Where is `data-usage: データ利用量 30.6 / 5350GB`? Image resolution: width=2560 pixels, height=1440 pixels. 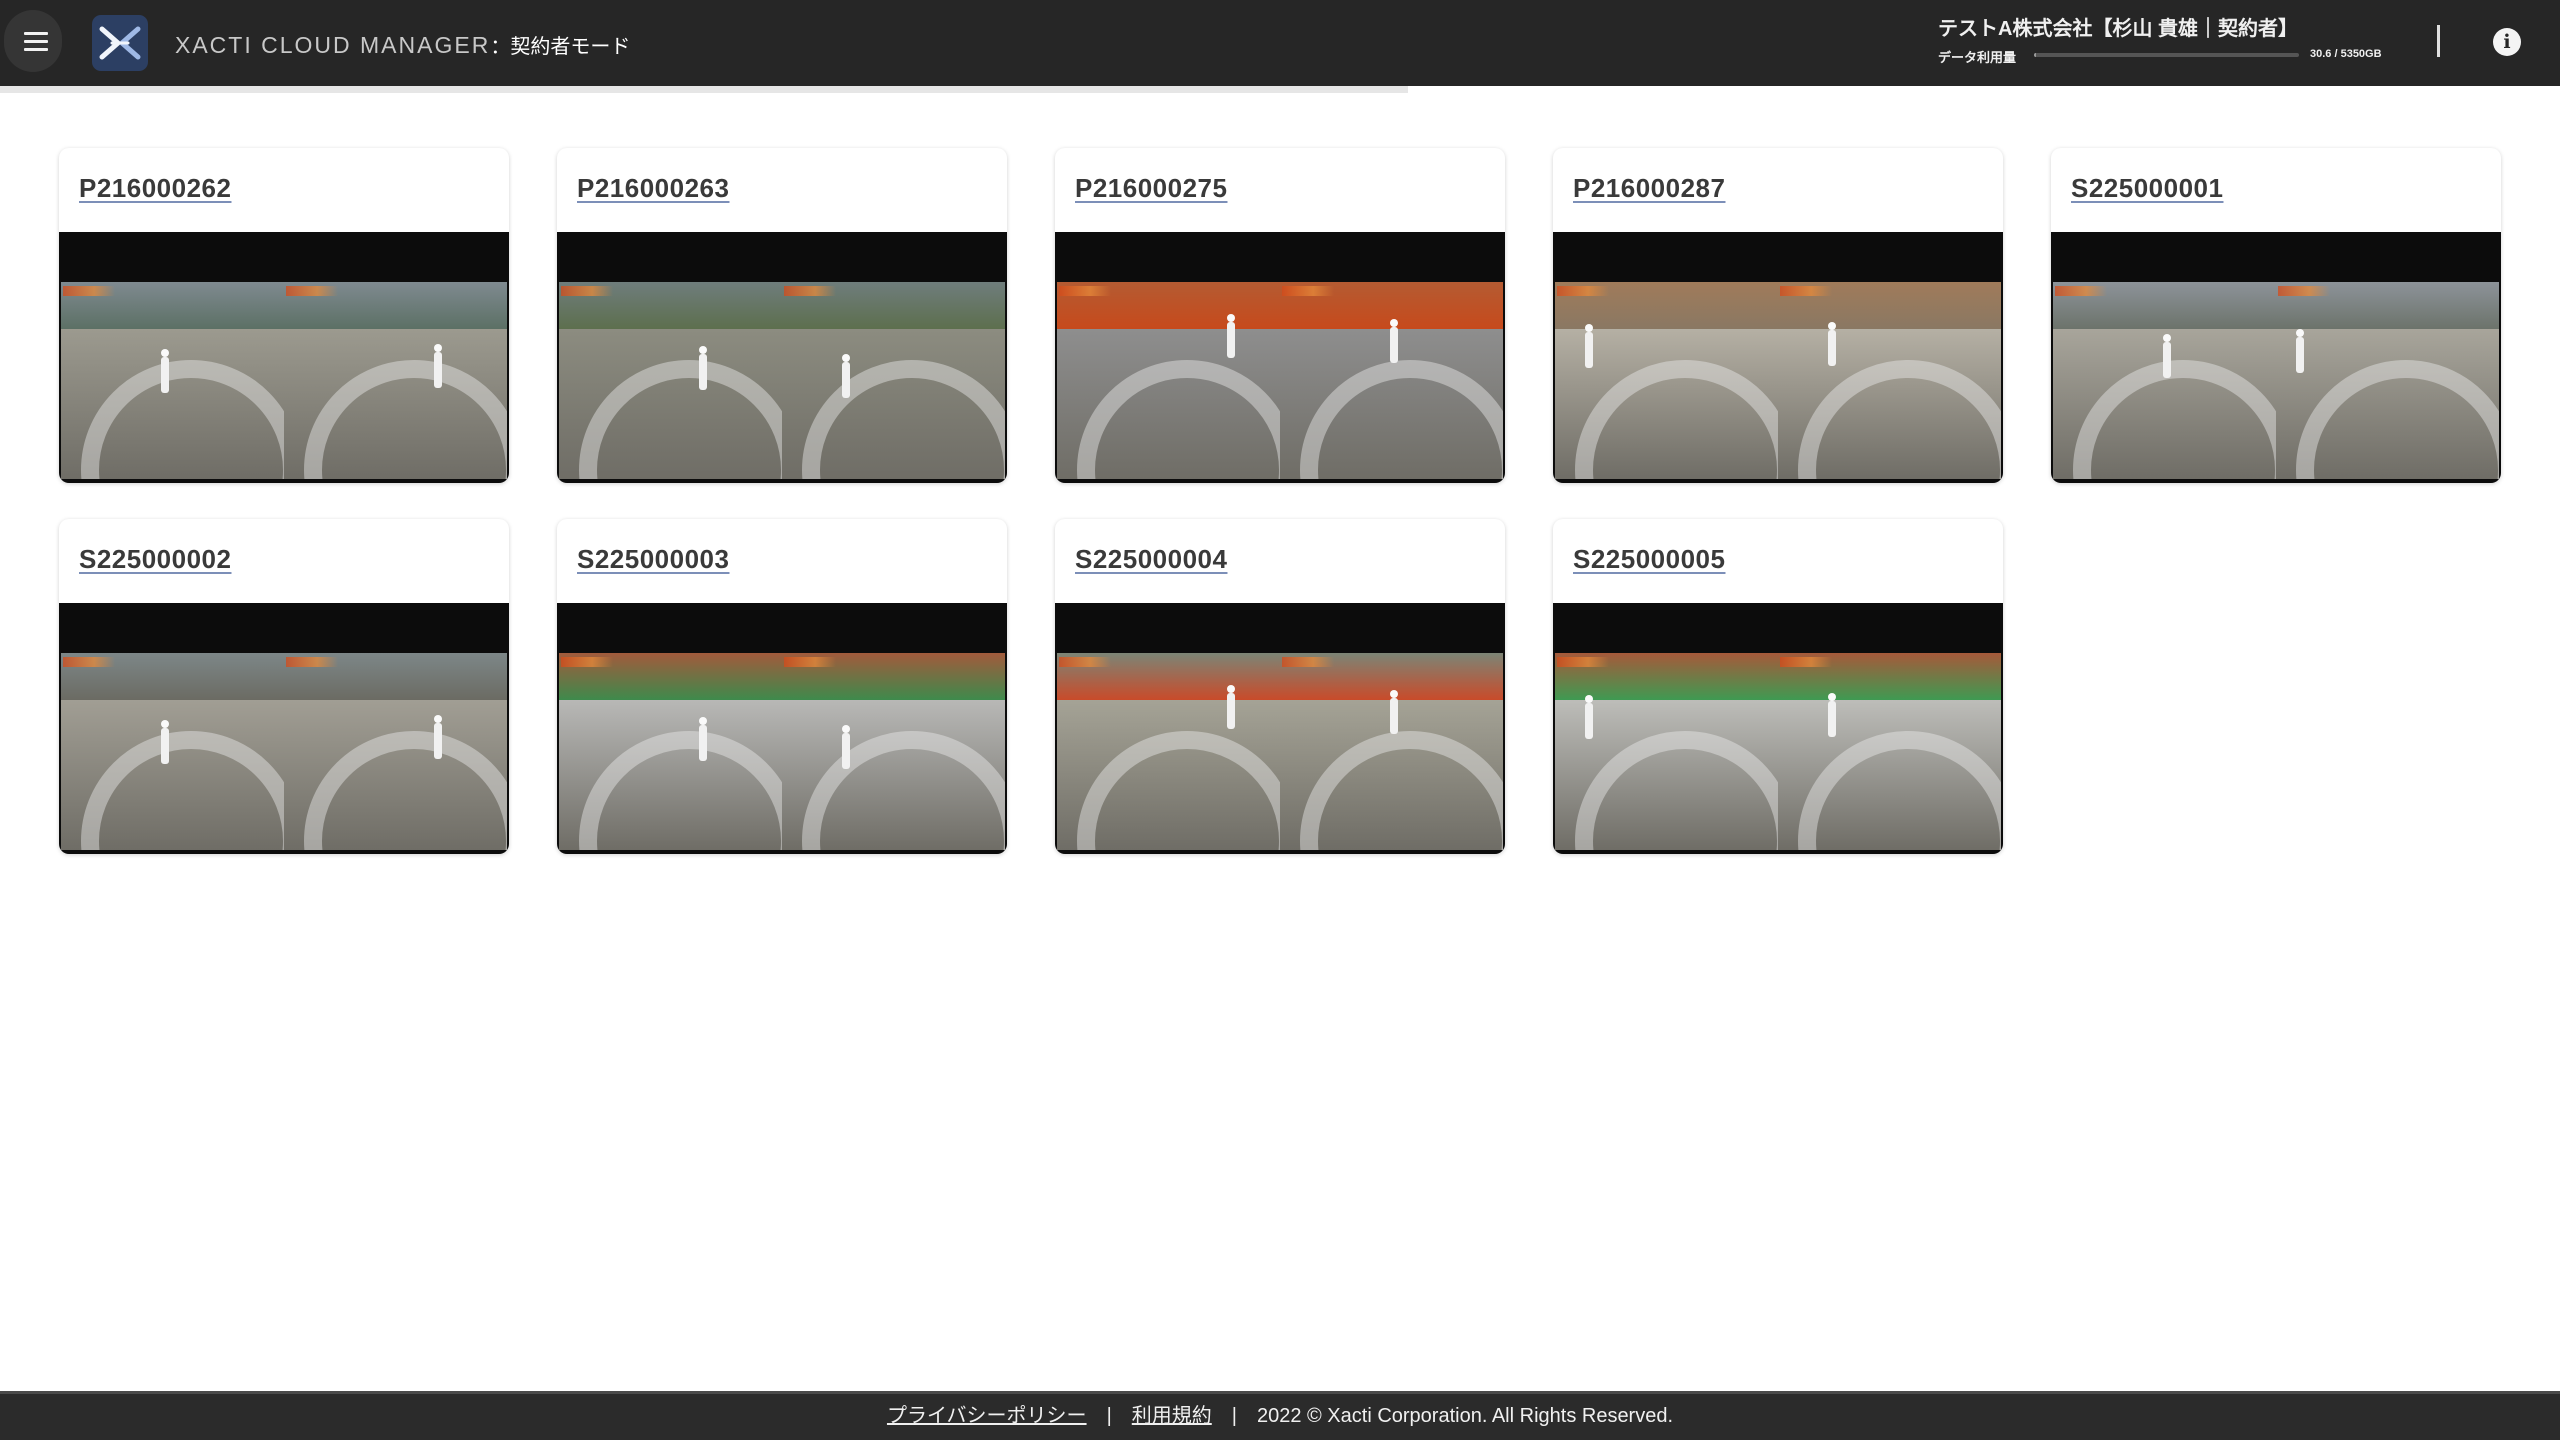
data-usage: データ利用量 30.6 / 5350GB is located at coordinates (2173, 56).